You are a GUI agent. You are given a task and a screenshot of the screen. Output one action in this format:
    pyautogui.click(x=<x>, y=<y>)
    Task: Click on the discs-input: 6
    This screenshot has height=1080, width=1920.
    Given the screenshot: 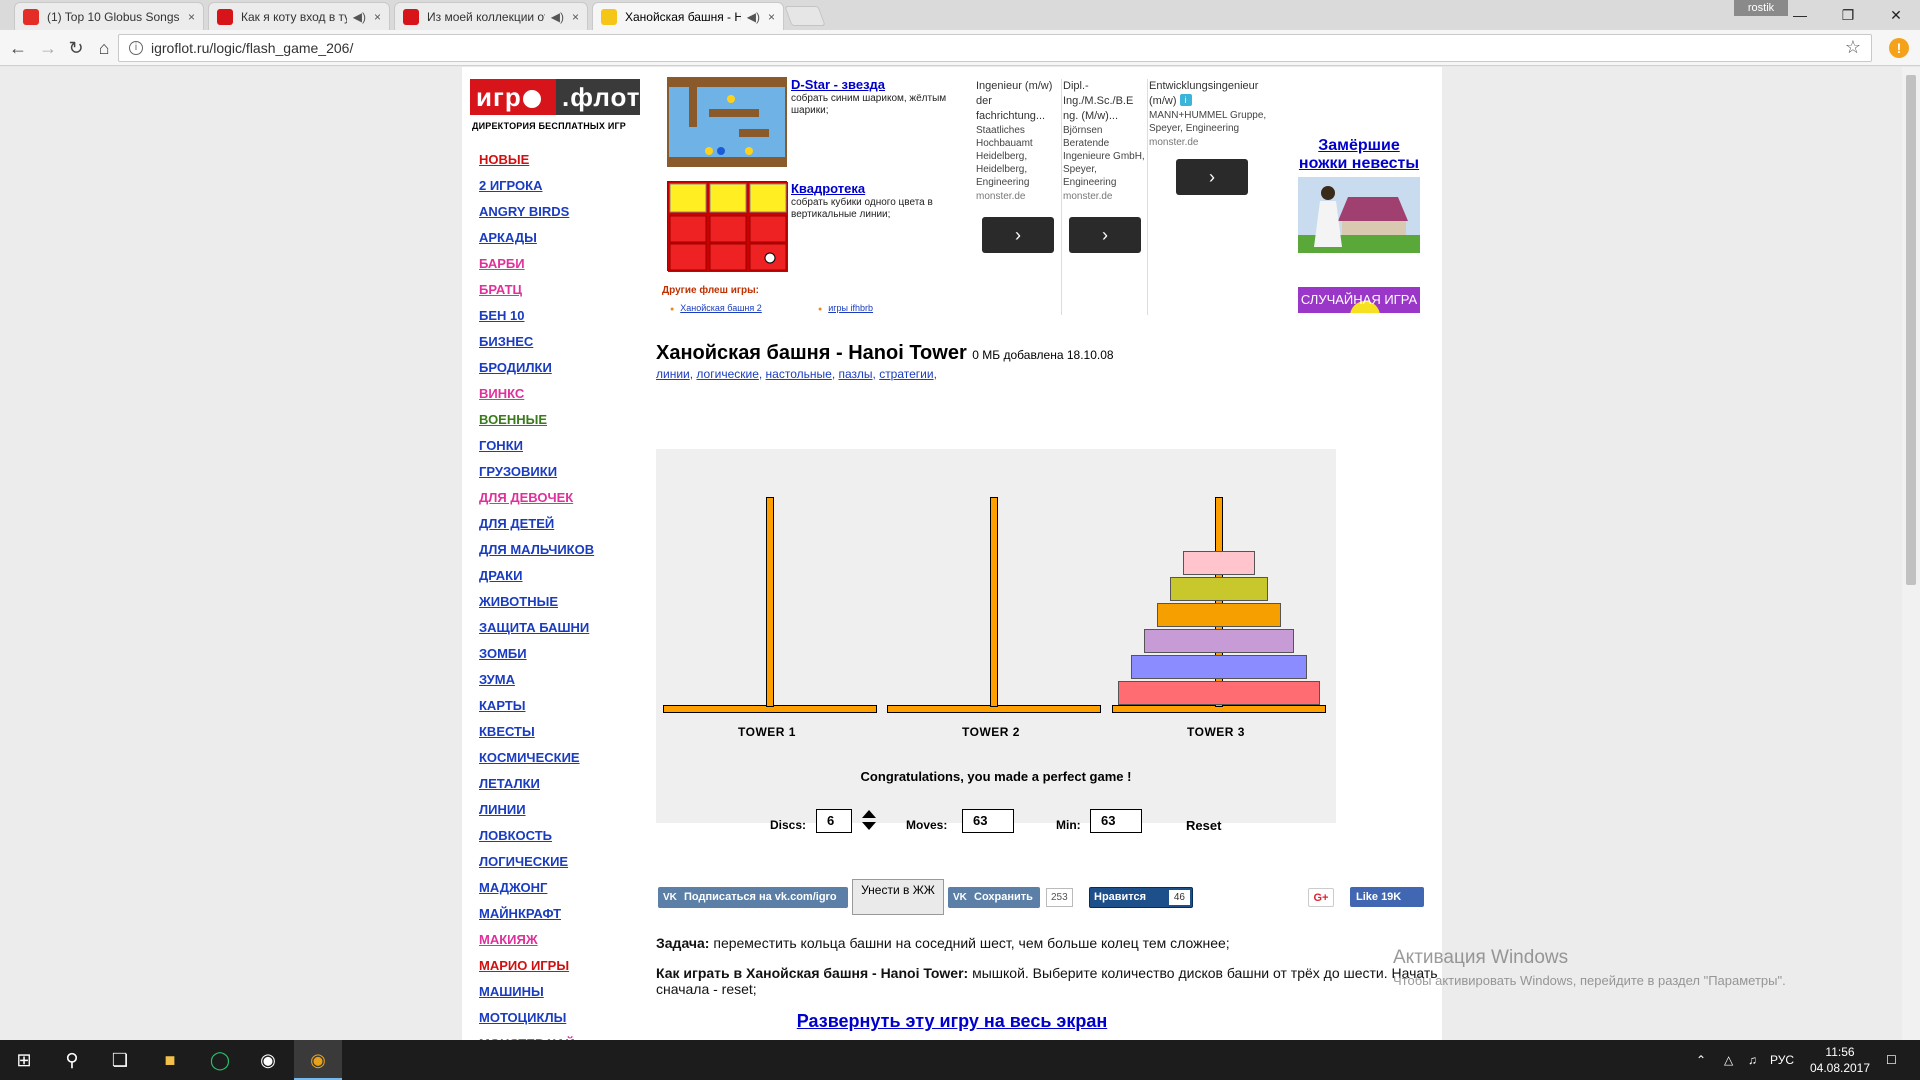 What is the action you would take?
    pyautogui.click(x=834, y=821)
    